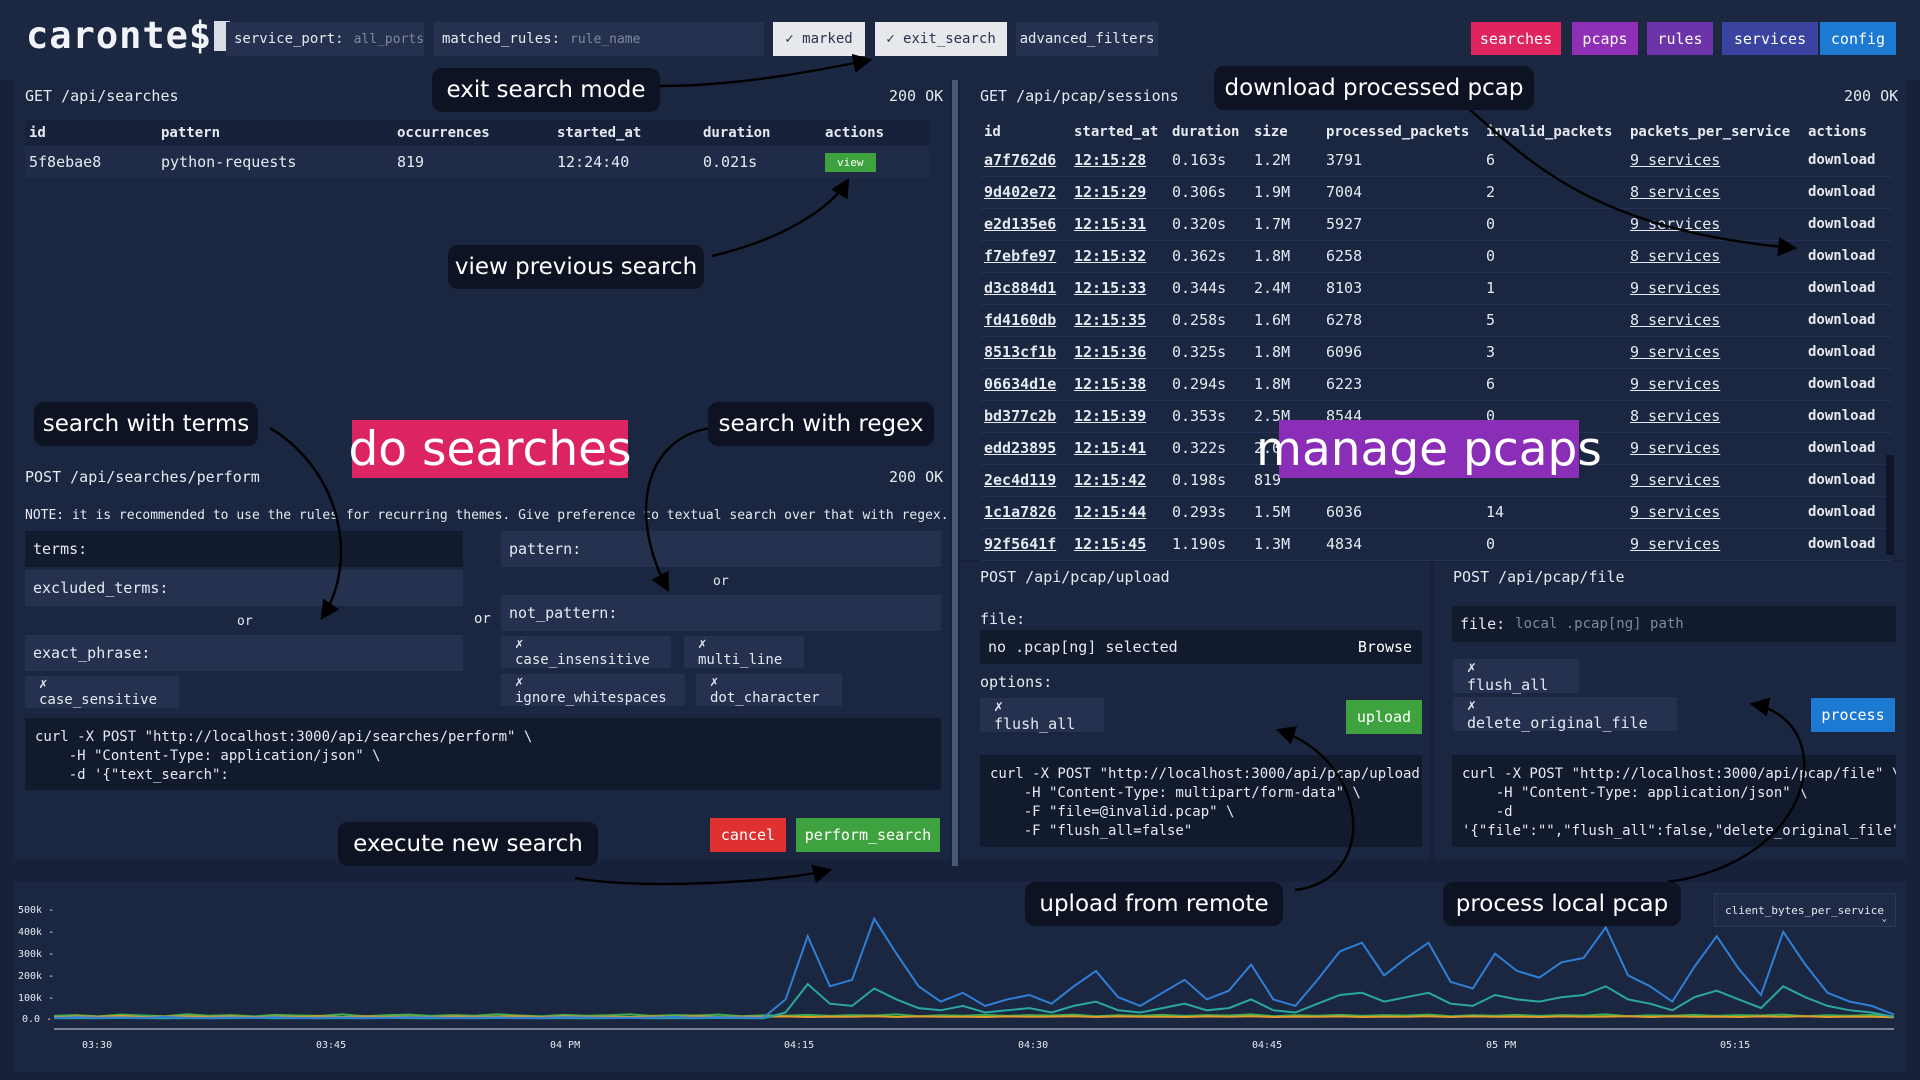  What do you see at coordinates (1042, 715) in the screenshot?
I see `upload-flush-all-toggle: ✗ flush_all` at bounding box center [1042, 715].